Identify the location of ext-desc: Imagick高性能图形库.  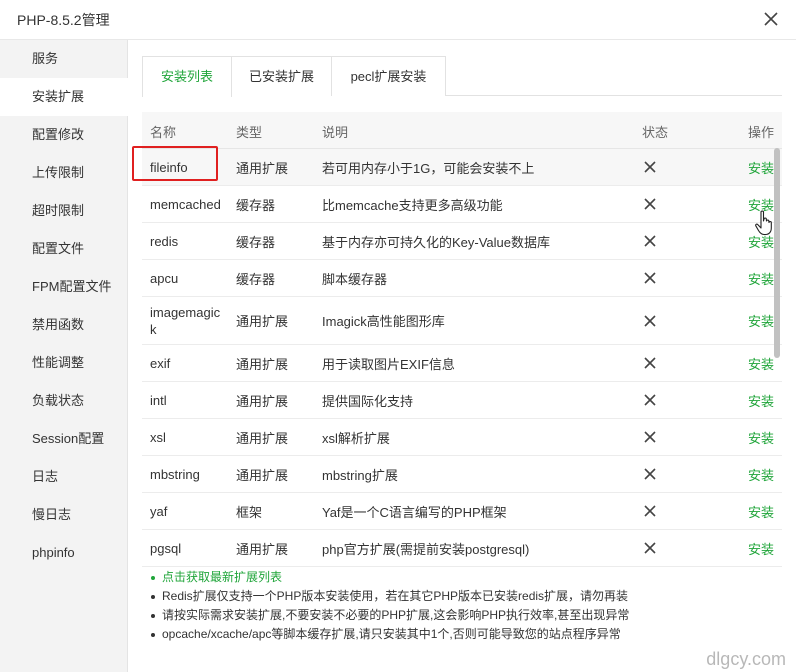
(383, 321).